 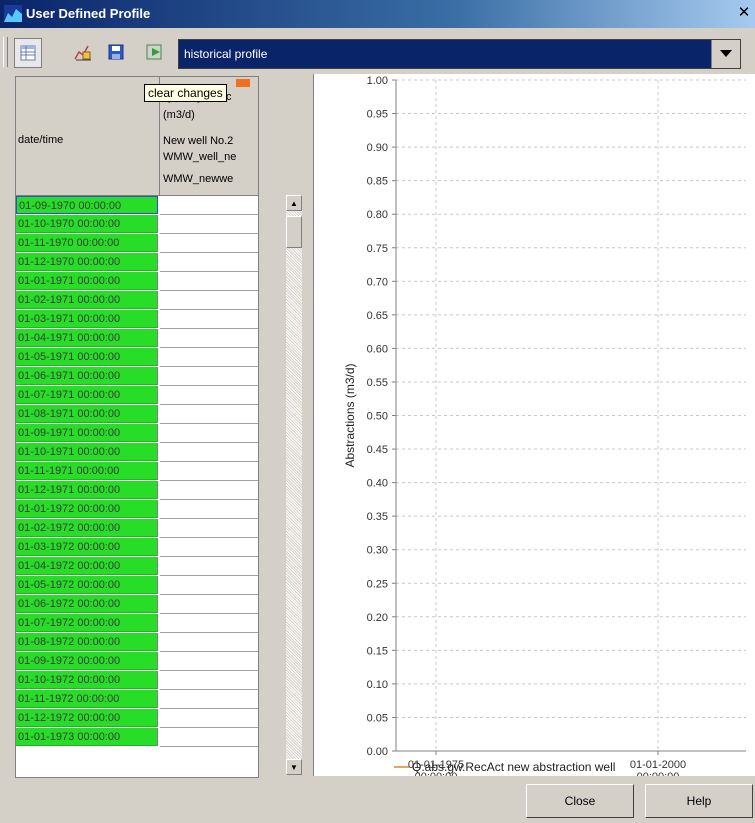 I want to click on datetime-cell: 01-01-1971 00:00:00, so click(x=87, y=281).